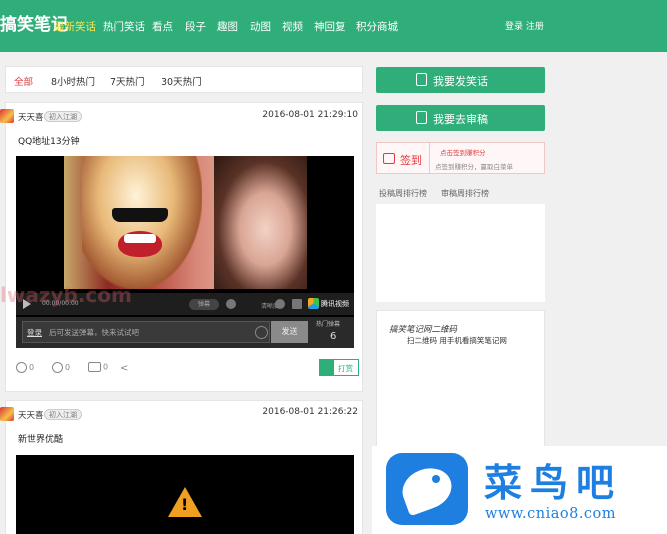 Image resolution: width=667 pixels, height=534 pixels. I want to click on dislike-button: 0, so click(61, 367).